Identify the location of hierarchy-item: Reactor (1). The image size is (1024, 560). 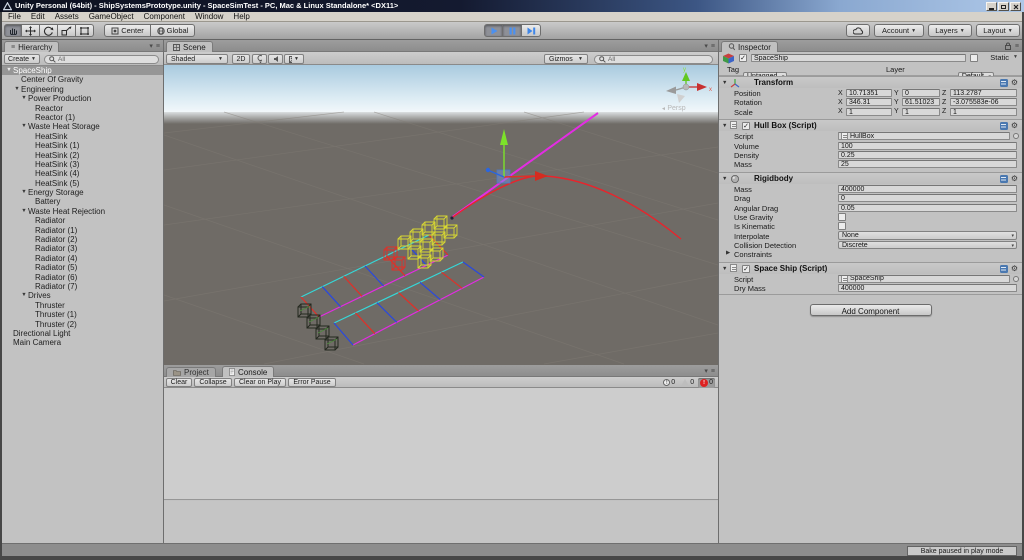
(82, 117).